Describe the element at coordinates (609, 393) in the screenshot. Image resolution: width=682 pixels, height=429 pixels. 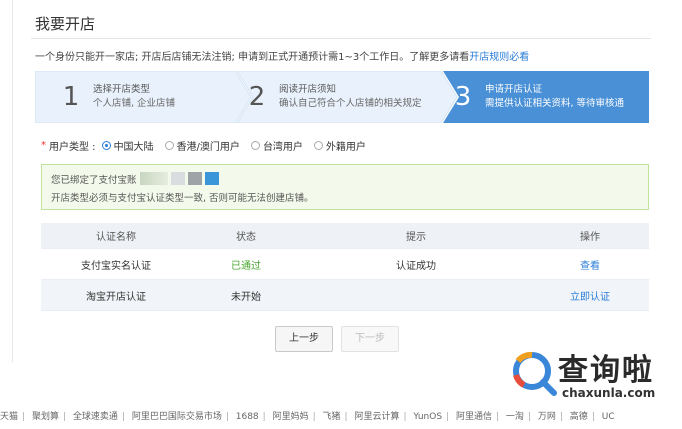
I see `watermark-url: chaxunla.com` at that location.